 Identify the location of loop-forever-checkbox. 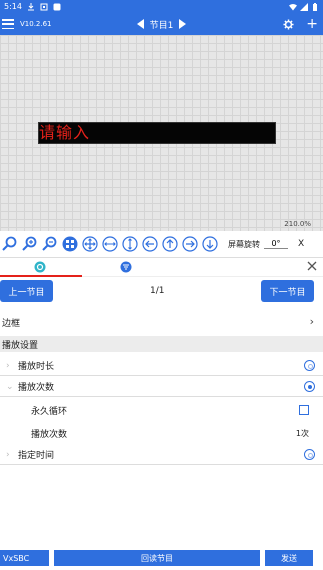
(304, 410).